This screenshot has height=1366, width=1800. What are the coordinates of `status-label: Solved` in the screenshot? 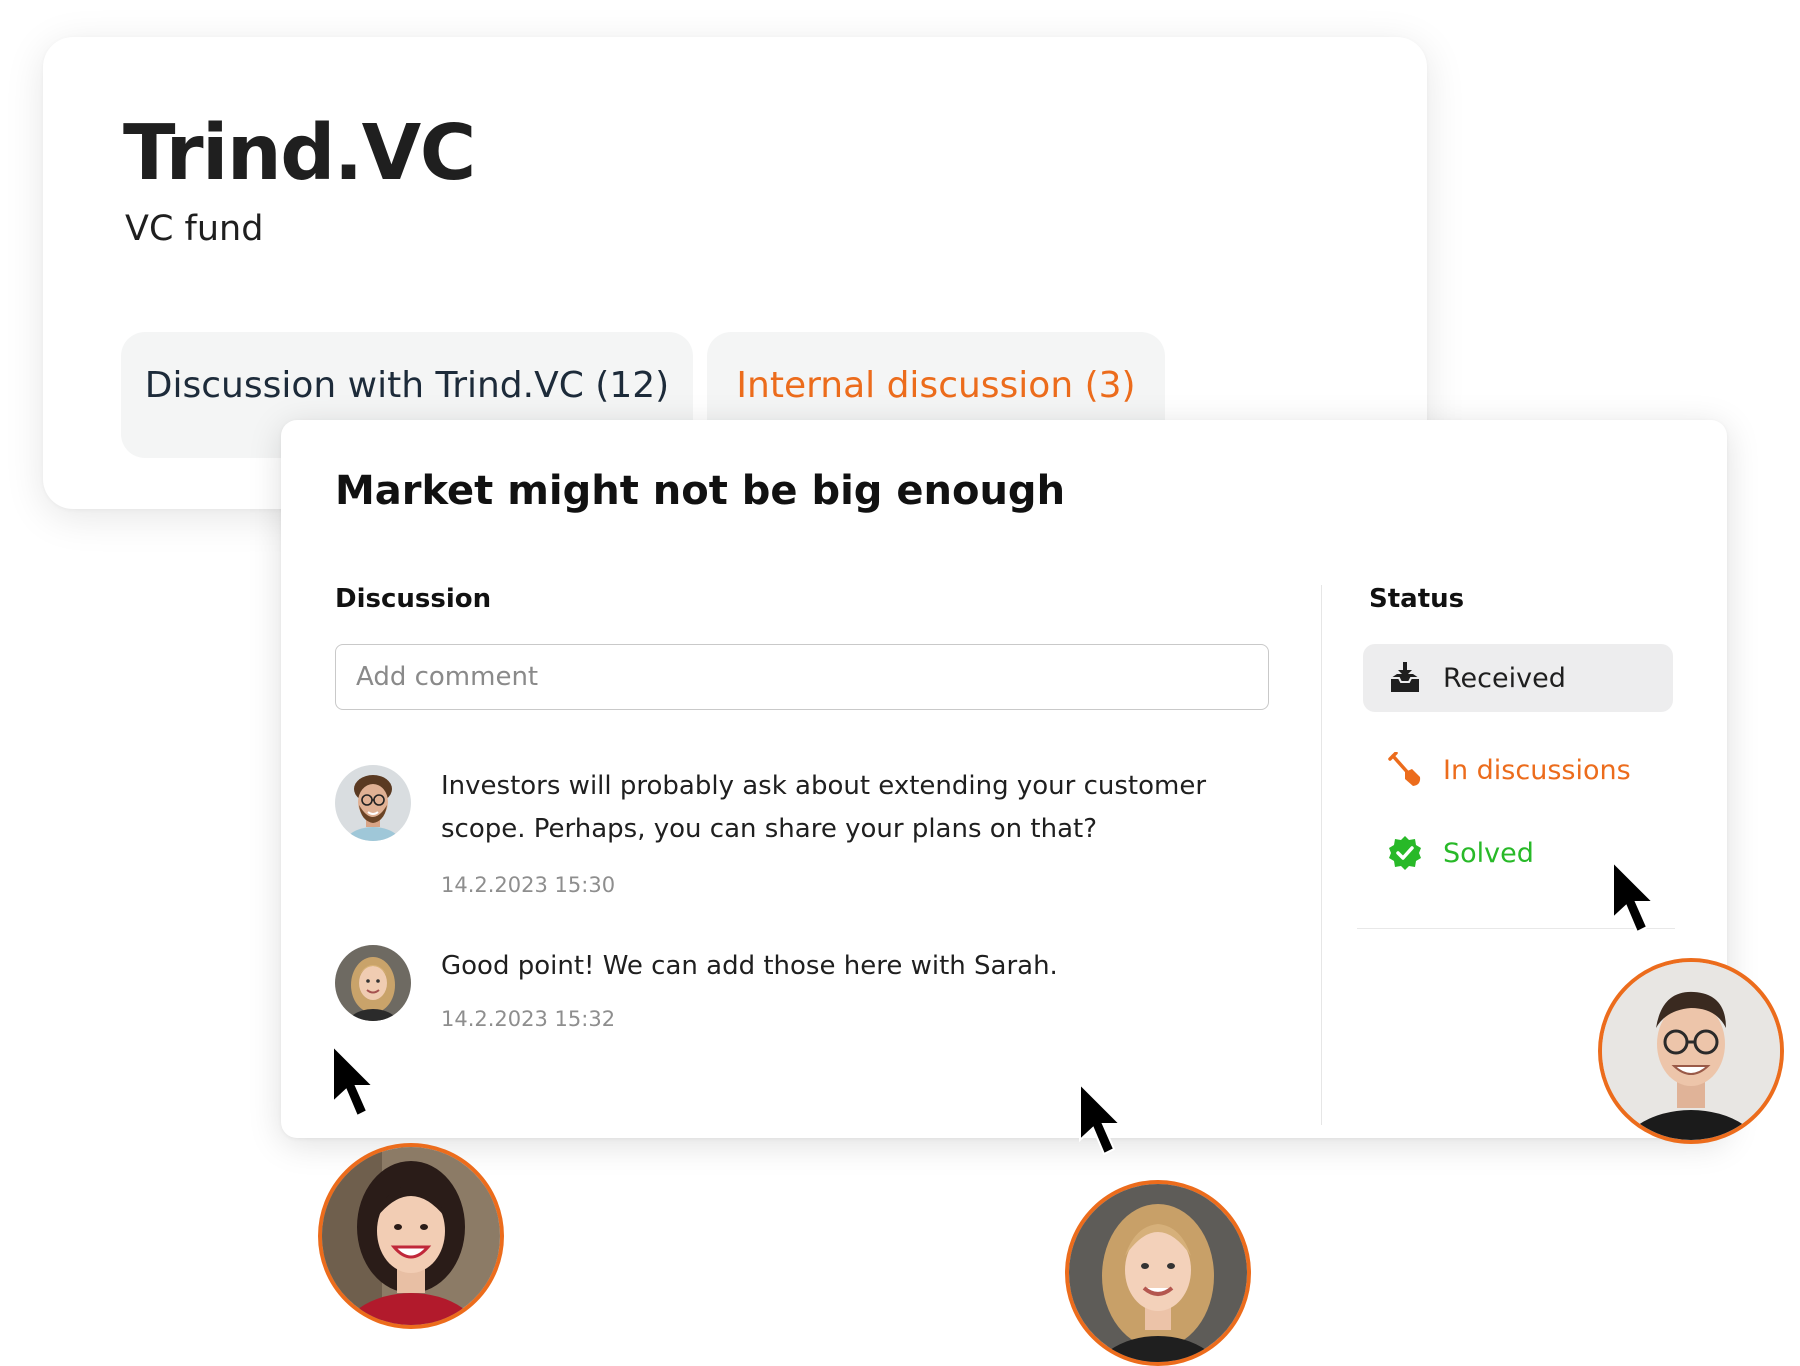 It's located at (1488, 853).